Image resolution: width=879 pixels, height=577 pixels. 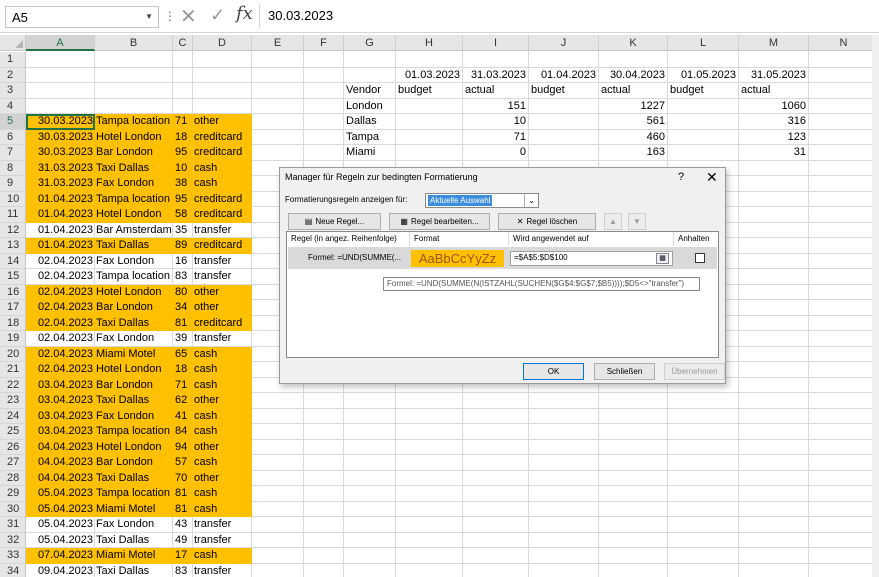 I want to click on column-header-n: N, so click(x=844, y=43).